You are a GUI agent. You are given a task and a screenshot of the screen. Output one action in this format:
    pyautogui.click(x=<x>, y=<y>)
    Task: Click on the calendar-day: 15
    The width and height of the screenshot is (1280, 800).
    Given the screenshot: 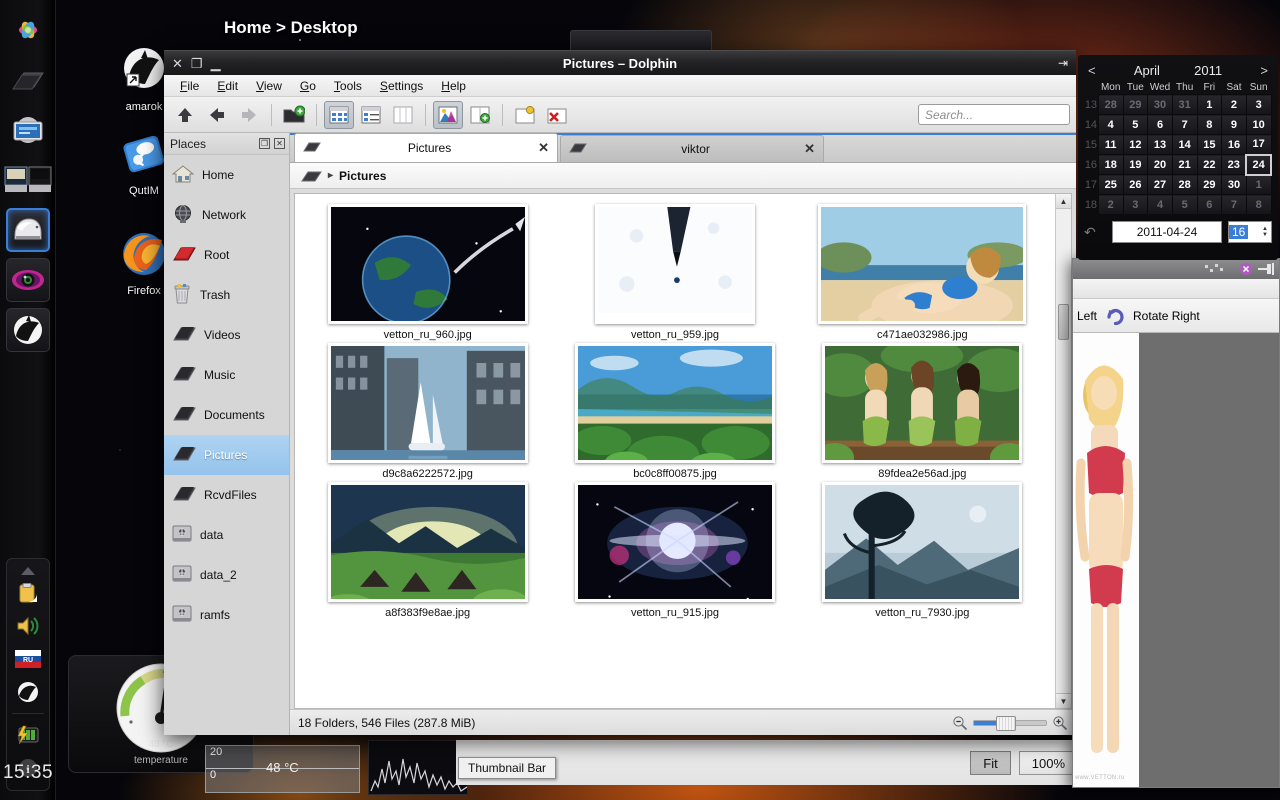 What is the action you would take?
    pyautogui.click(x=1209, y=144)
    